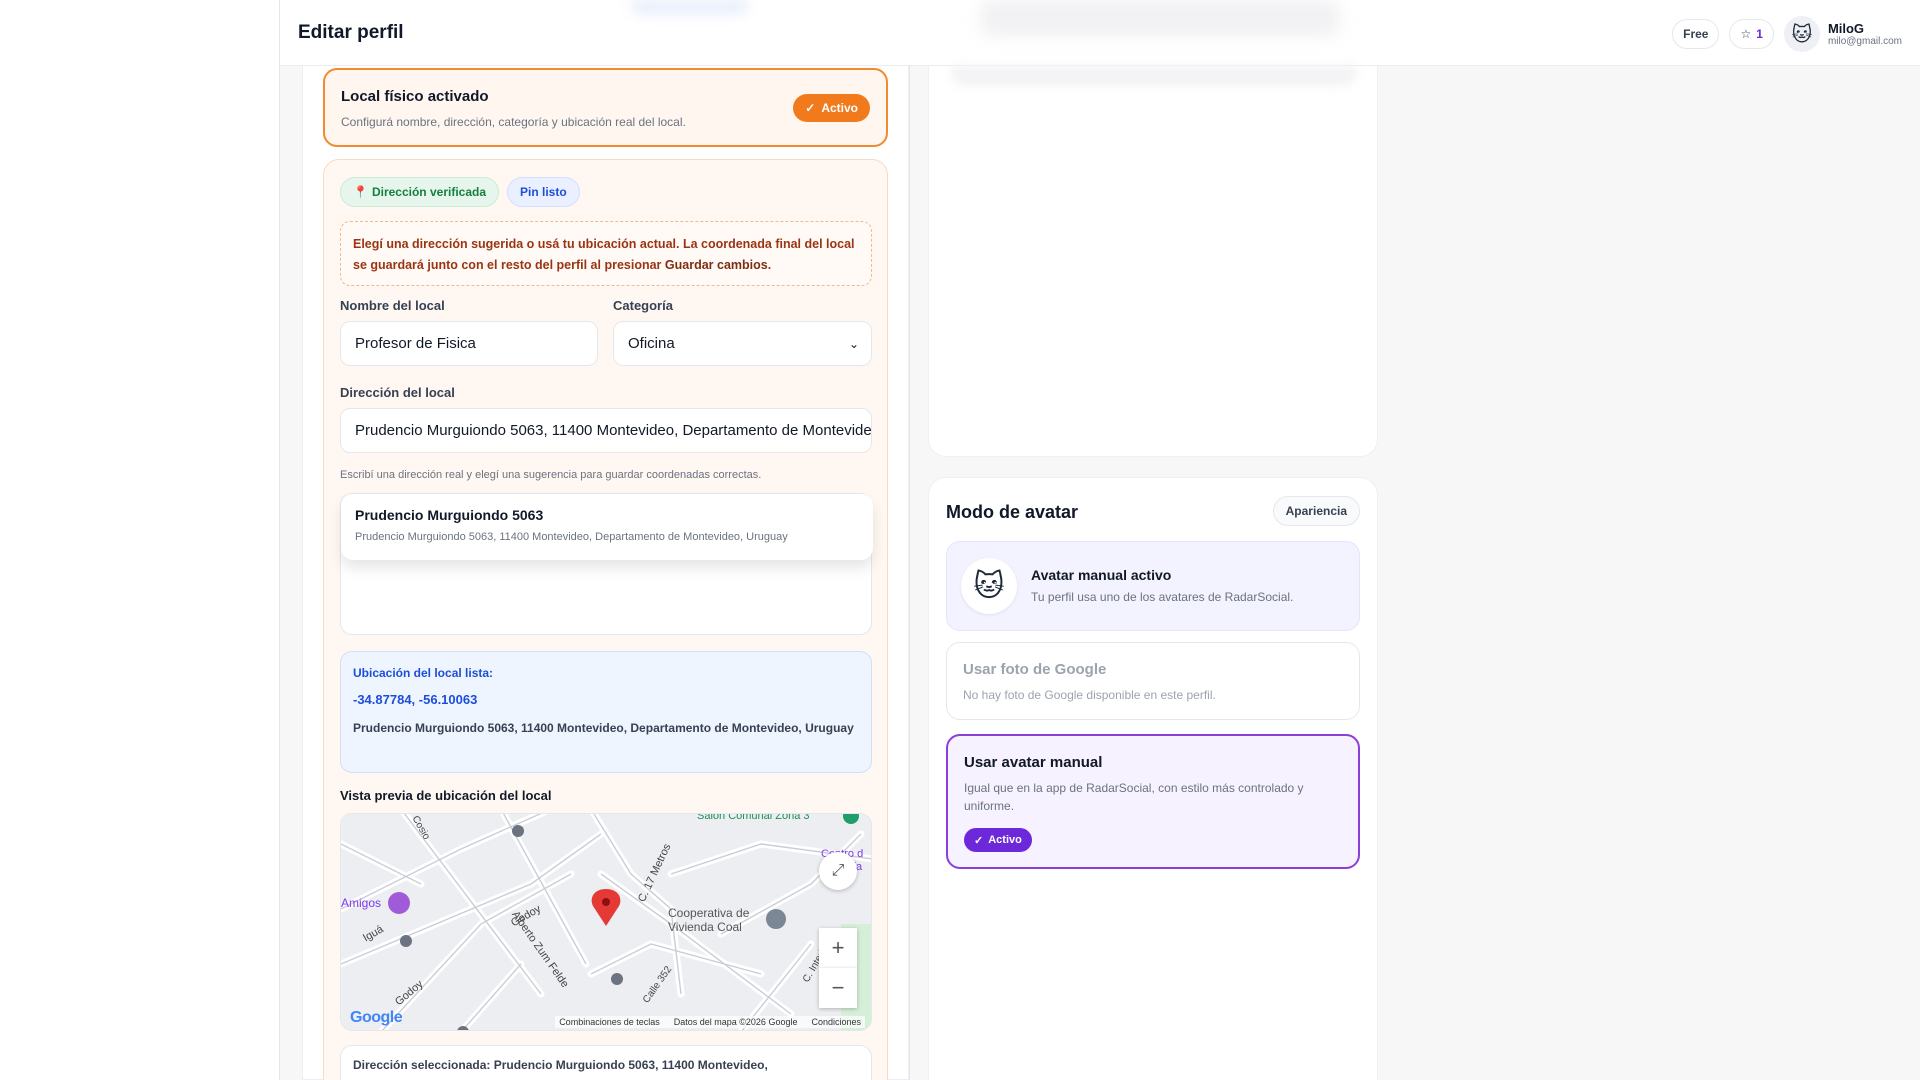 This screenshot has width=1920, height=1080. Describe the element at coordinates (415, 96) in the screenshot. I see `local-active-title: Local físico activado` at that location.